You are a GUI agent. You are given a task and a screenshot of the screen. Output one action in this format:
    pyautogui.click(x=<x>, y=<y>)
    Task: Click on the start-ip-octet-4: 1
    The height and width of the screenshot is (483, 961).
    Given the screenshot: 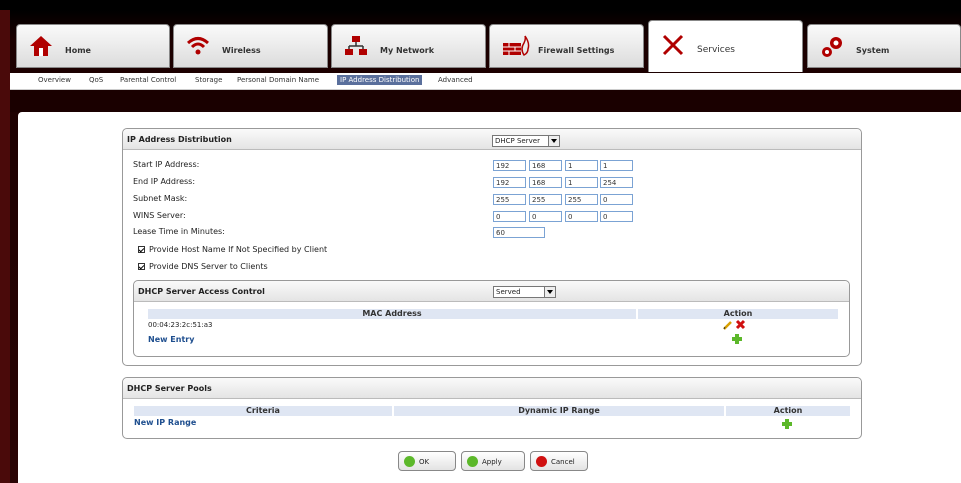 What is the action you would take?
    pyautogui.click(x=616, y=165)
    